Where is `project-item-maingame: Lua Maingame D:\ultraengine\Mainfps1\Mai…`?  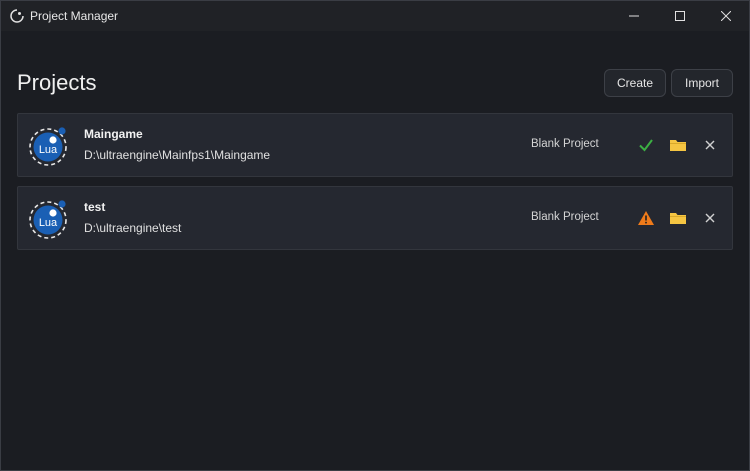 project-item-maingame: Lua Maingame D:\ultraengine\Mainfps1\Mai… is located at coordinates (375, 145).